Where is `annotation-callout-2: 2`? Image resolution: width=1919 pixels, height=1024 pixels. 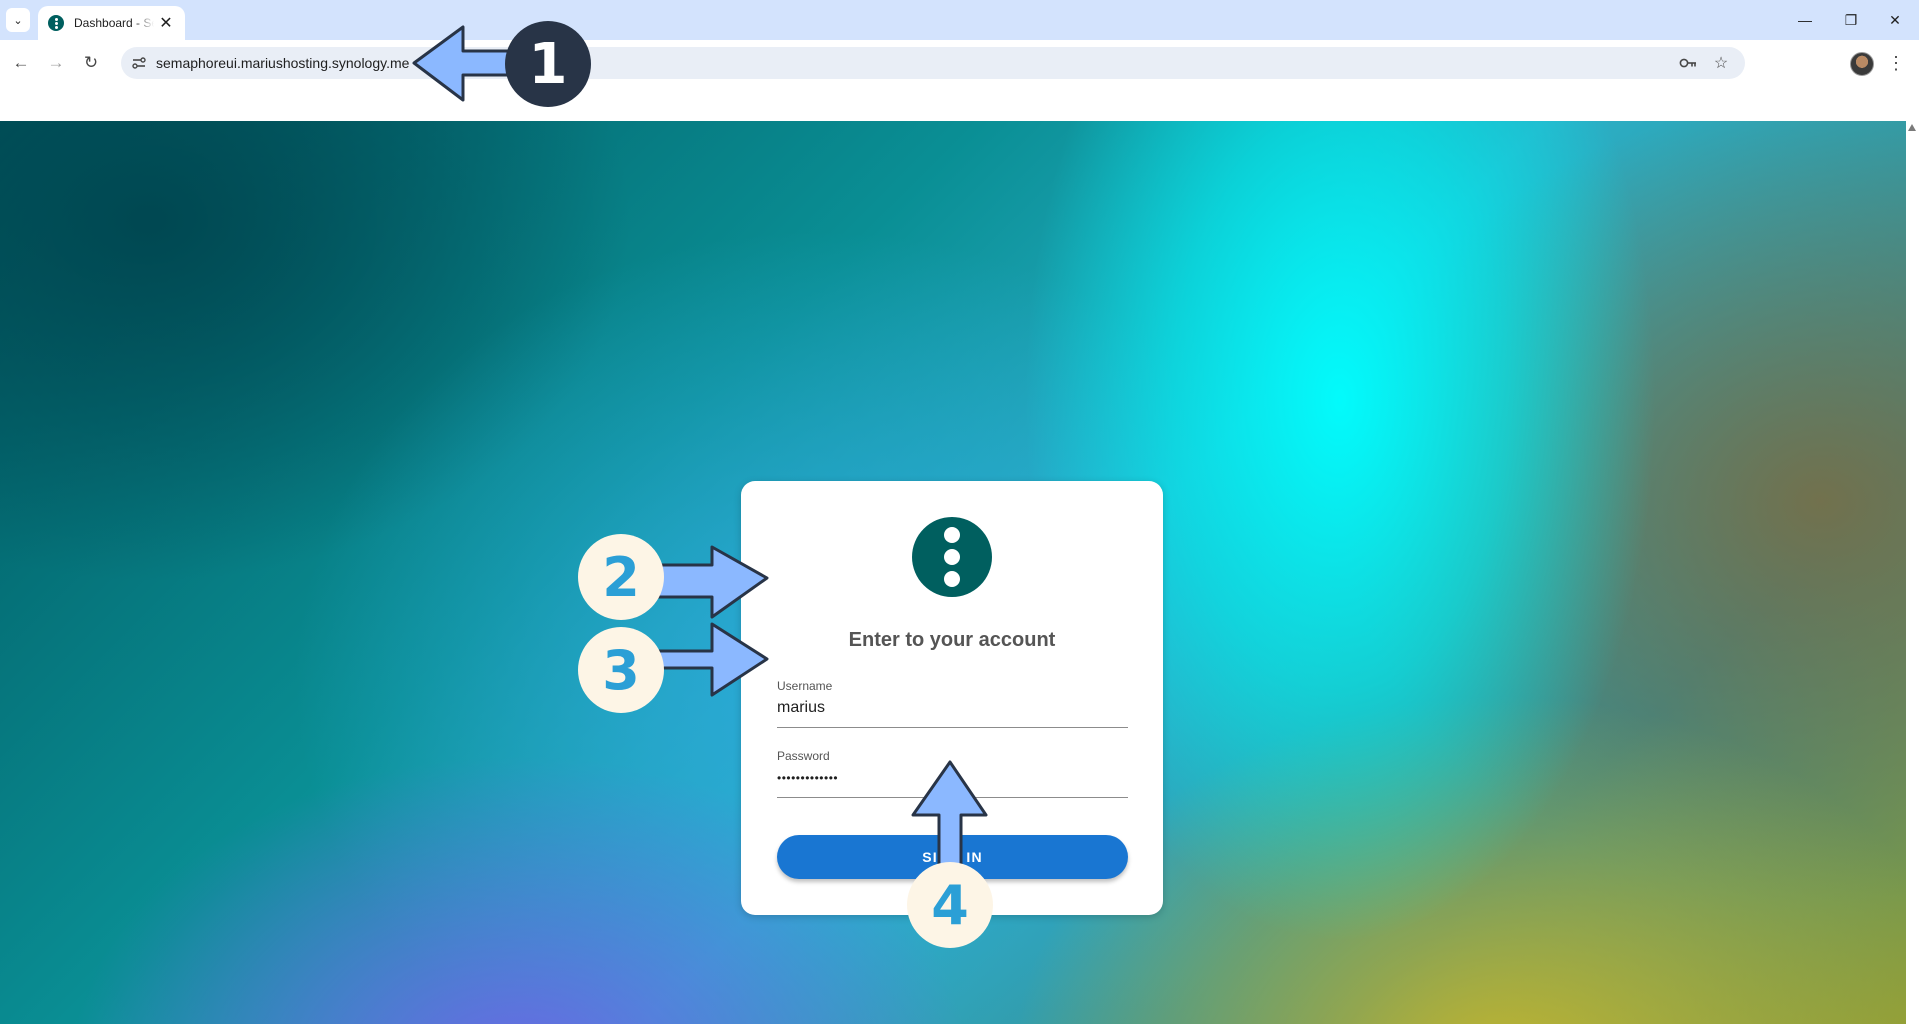
annotation-callout-2: 2 is located at coordinates (621, 577).